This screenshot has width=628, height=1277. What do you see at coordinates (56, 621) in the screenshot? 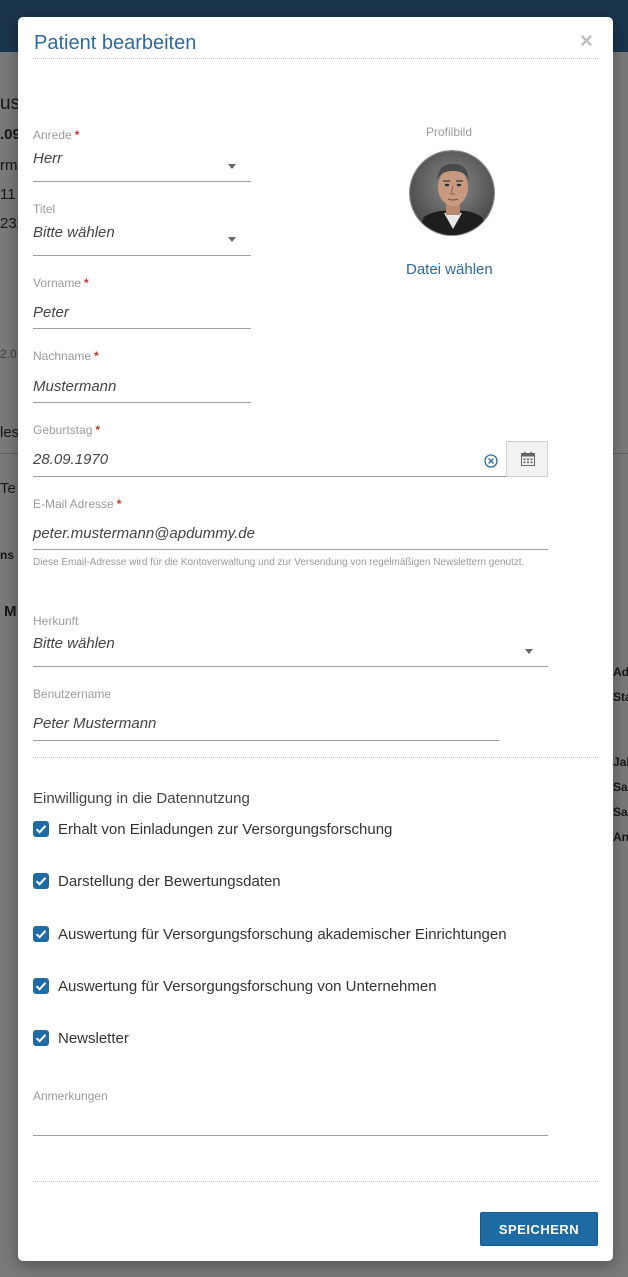
I see `herkunft-label: Herkunft` at bounding box center [56, 621].